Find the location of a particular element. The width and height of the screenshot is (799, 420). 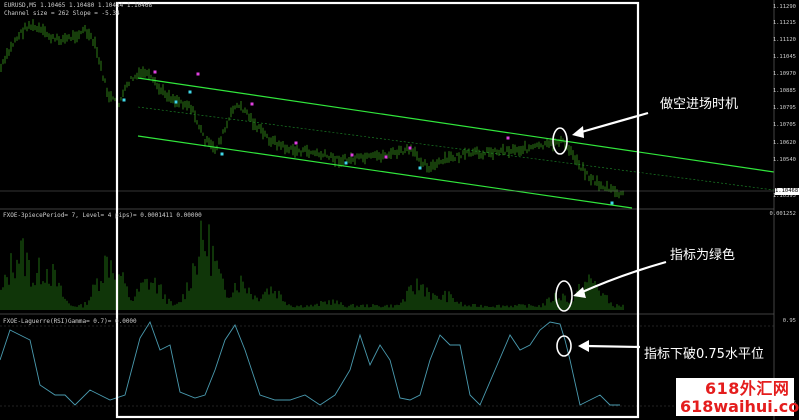

annotation-short-entry: 做空进场时机 is located at coordinates (699, 104).